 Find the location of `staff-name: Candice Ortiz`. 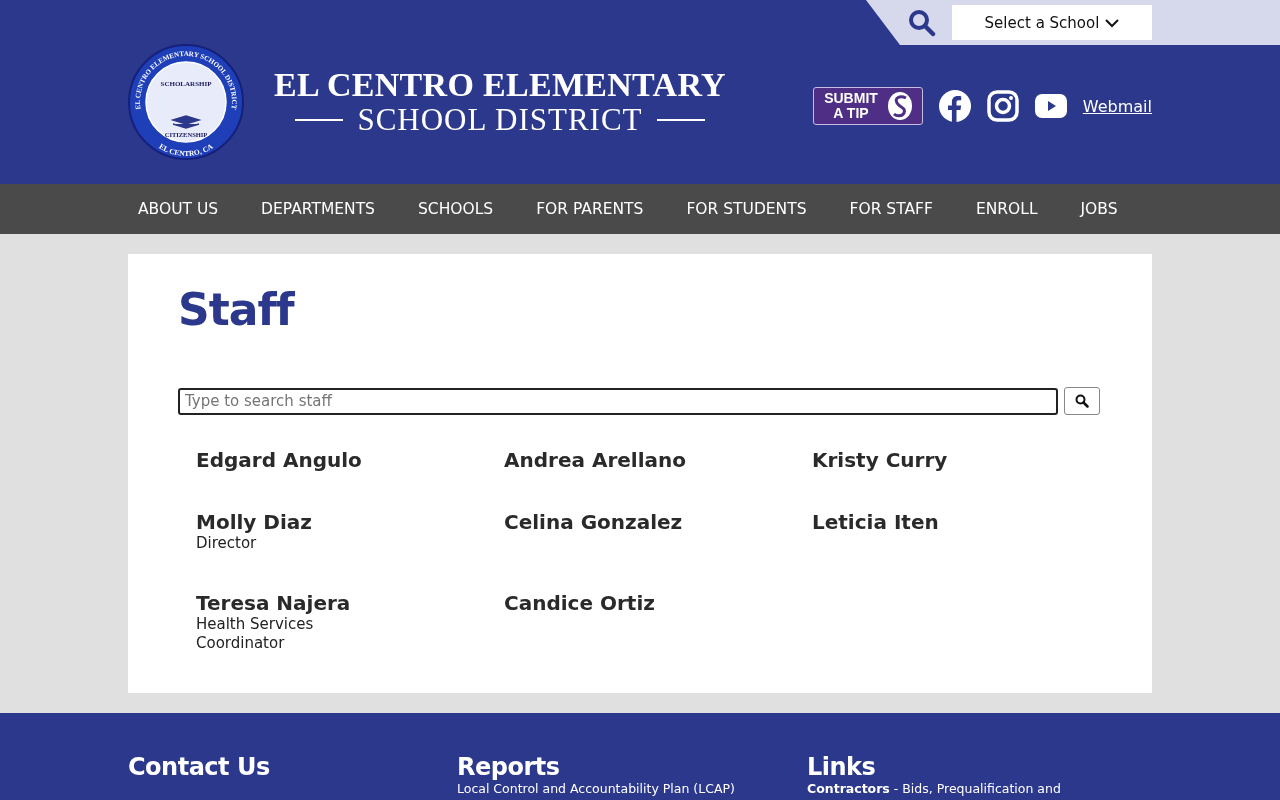

staff-name: Candice Ortiz is located at coordinates (658, 603).